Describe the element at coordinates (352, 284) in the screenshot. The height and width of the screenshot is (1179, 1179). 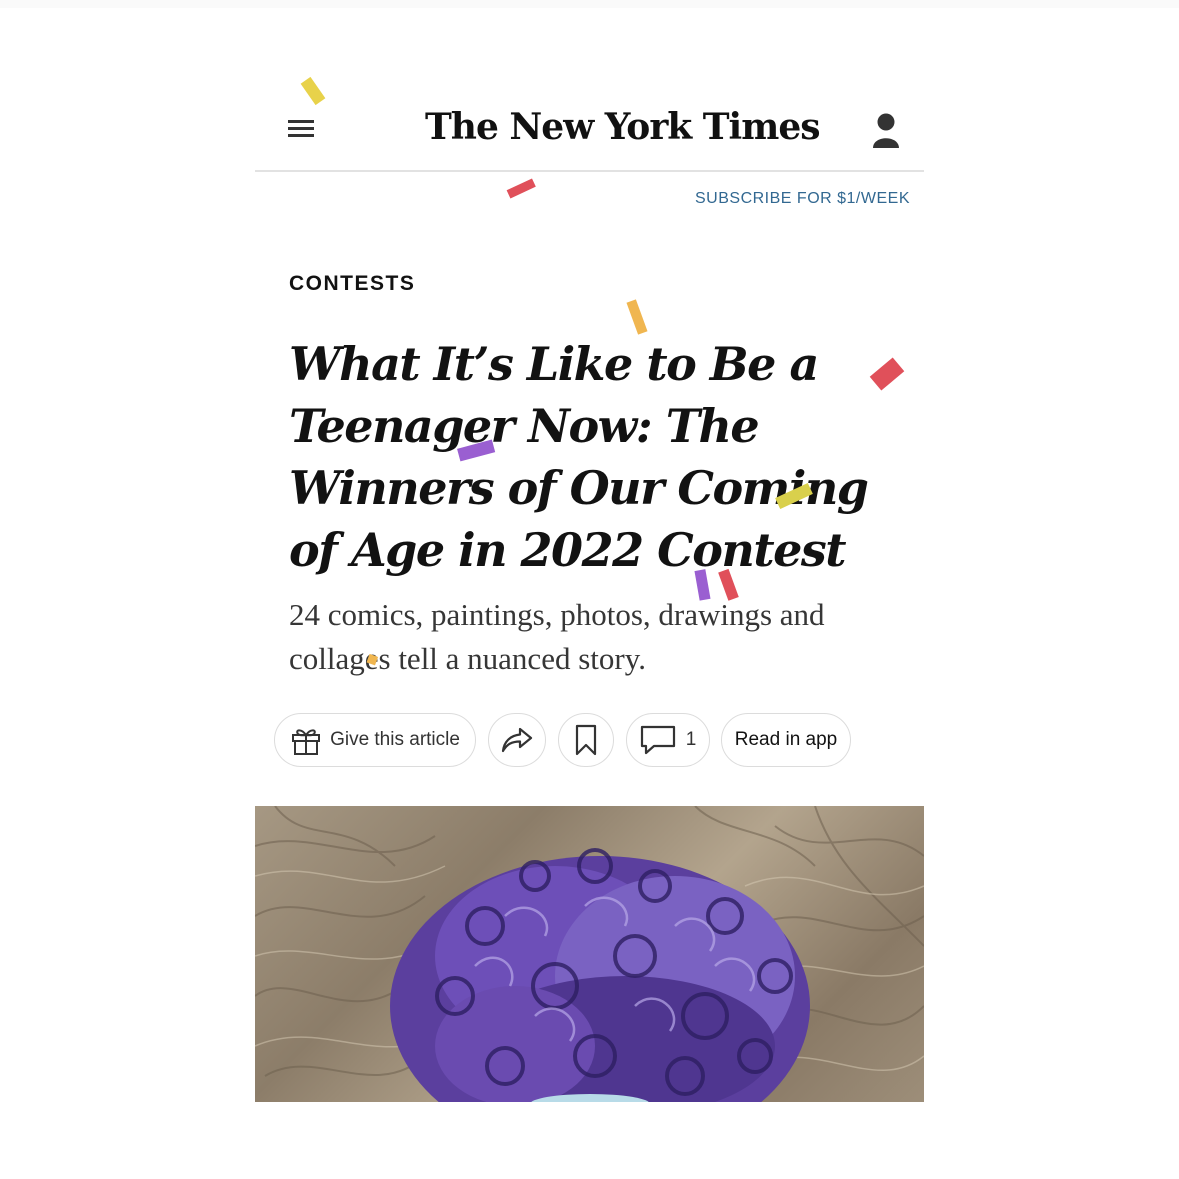
I see `section-kicker: CONTESTS` at that location.